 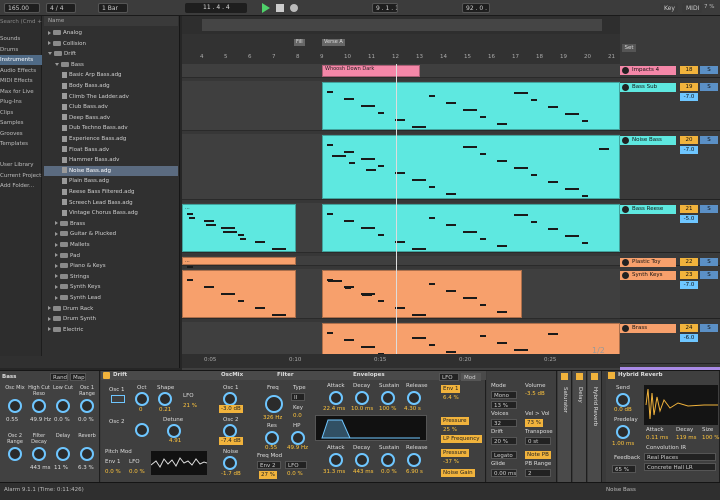 What do you see at coordinates (689, 87) in the screenshot?
I see `track-number: 19` at bounding box center [689, 87].